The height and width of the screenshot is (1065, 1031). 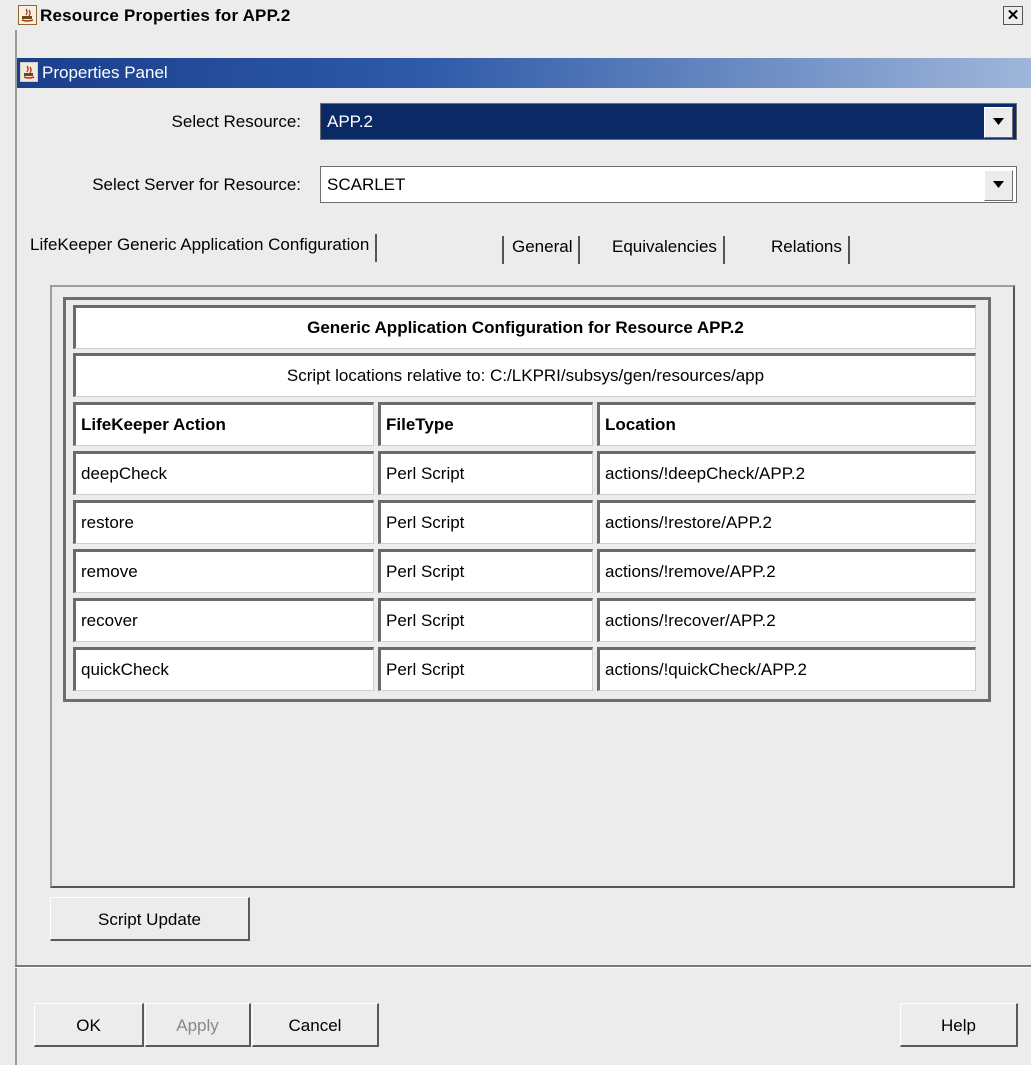 I want to click on table-row-location: actions/!deepCheck/APP.2, so click(x=786, y=473).